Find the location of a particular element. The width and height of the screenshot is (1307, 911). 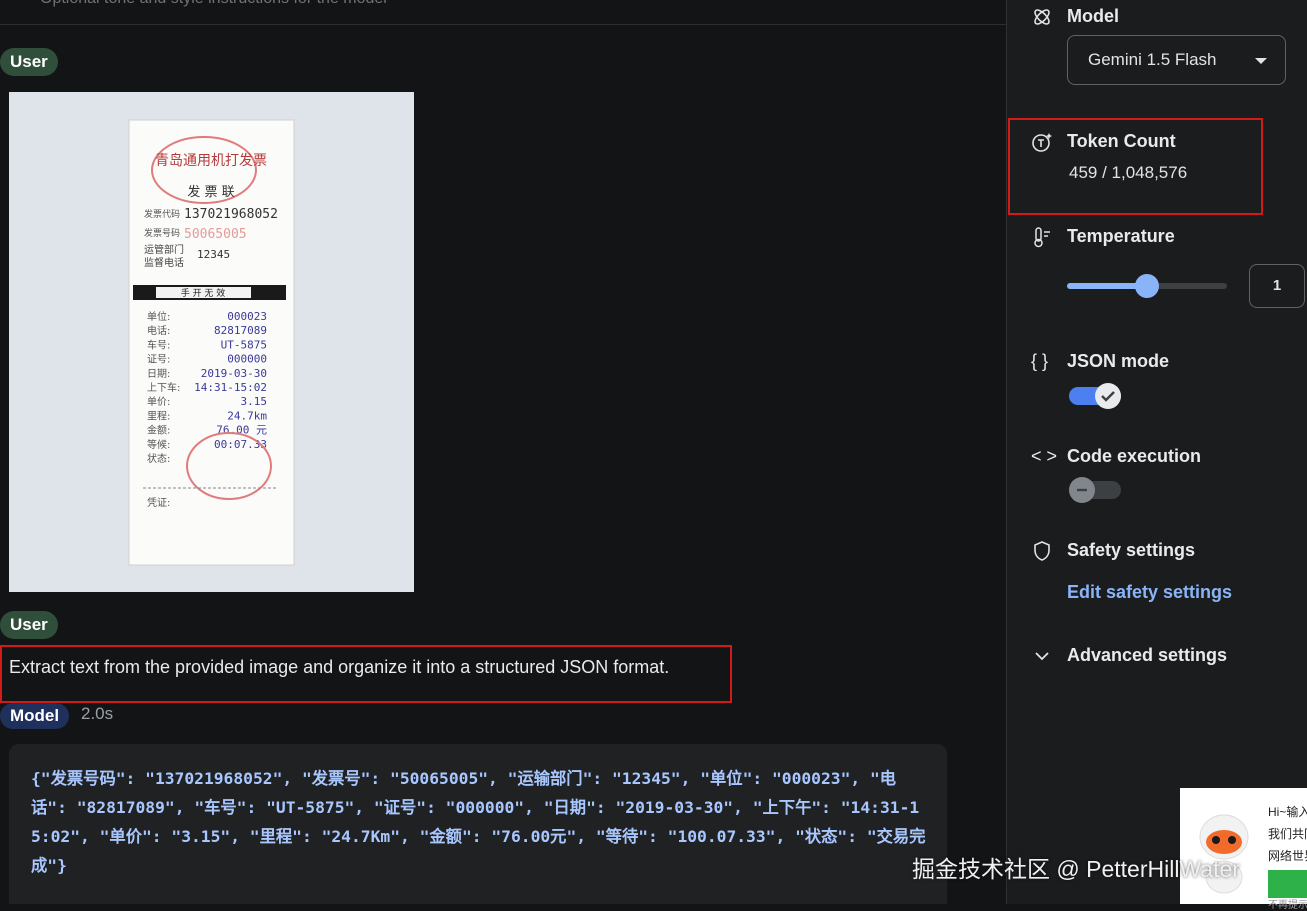

model-atom-icon is located at coordinates (1042, 17).